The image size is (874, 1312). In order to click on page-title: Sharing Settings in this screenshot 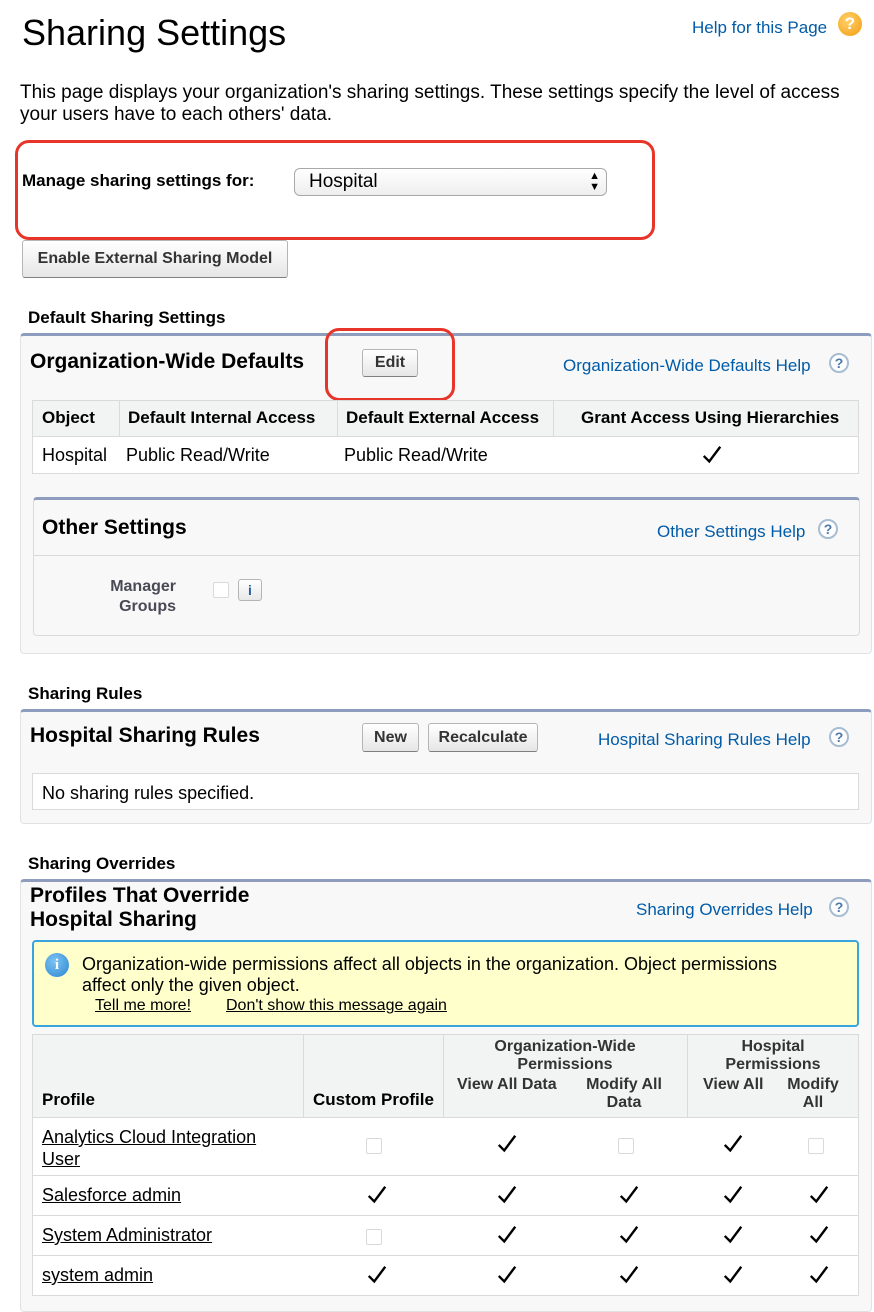, I will do `click(154, 32)`.